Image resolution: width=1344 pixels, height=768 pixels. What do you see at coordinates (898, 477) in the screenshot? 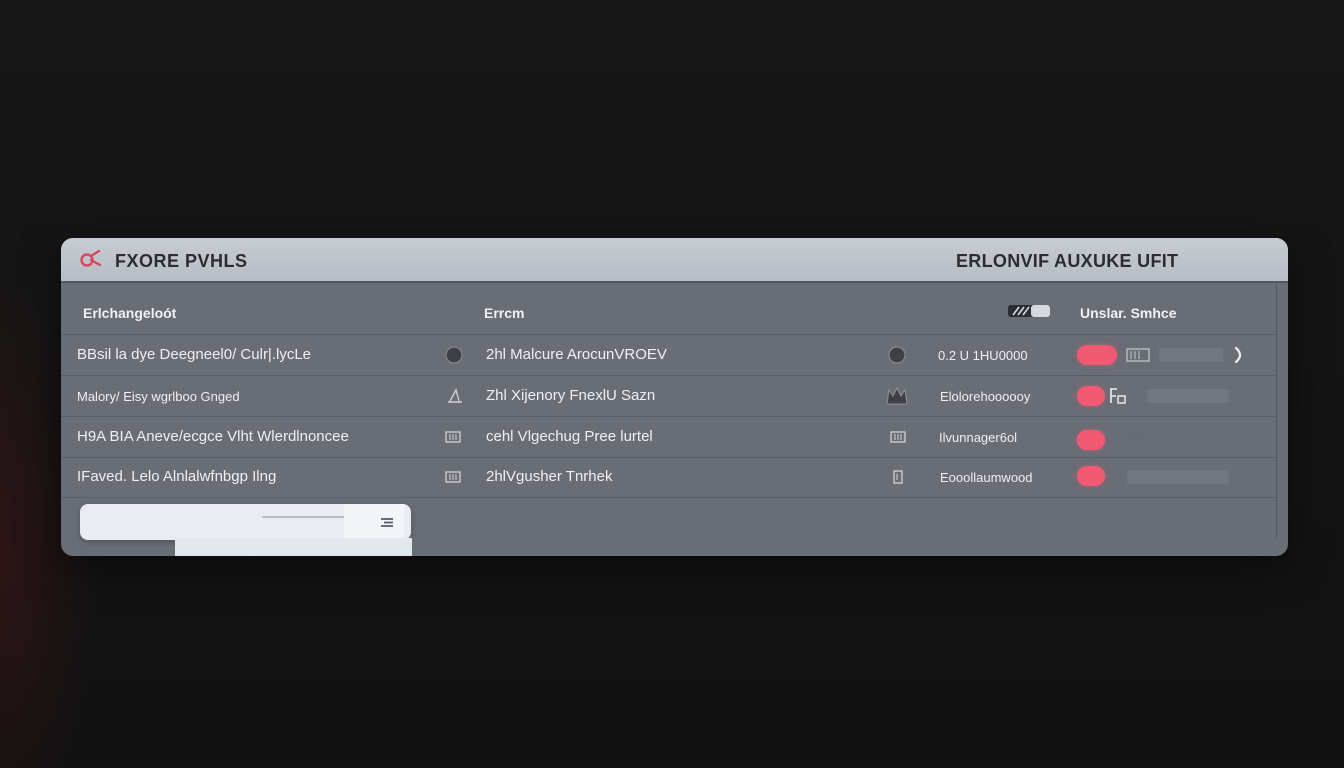
I see `document-icon` at bounding box center [898, 477].